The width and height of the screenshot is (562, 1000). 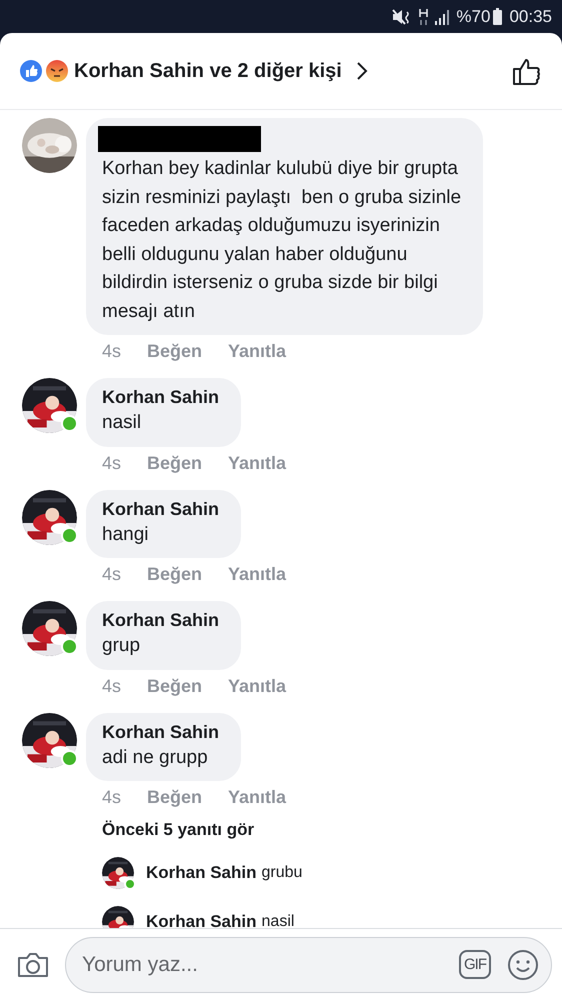 I want to click on signal-icon, so click(x=443, y=16).